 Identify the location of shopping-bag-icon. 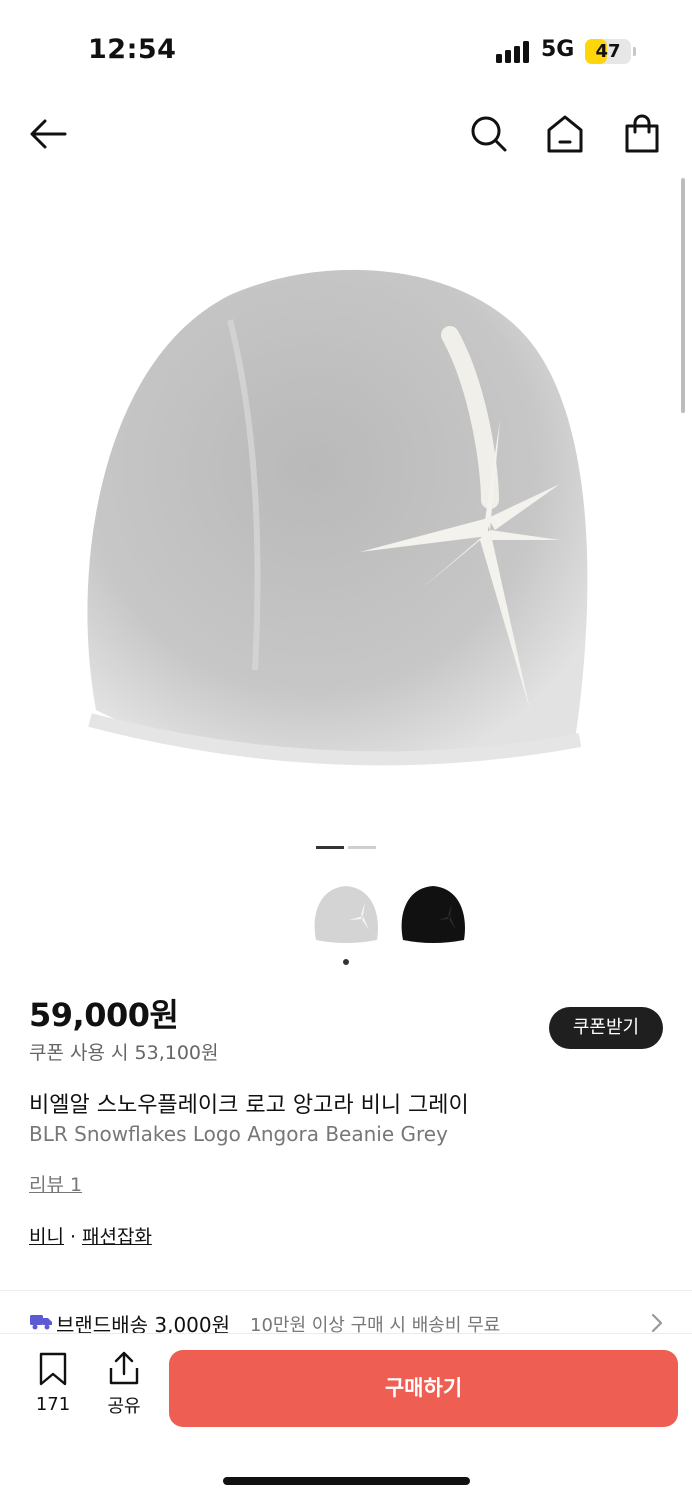
(642, 133).